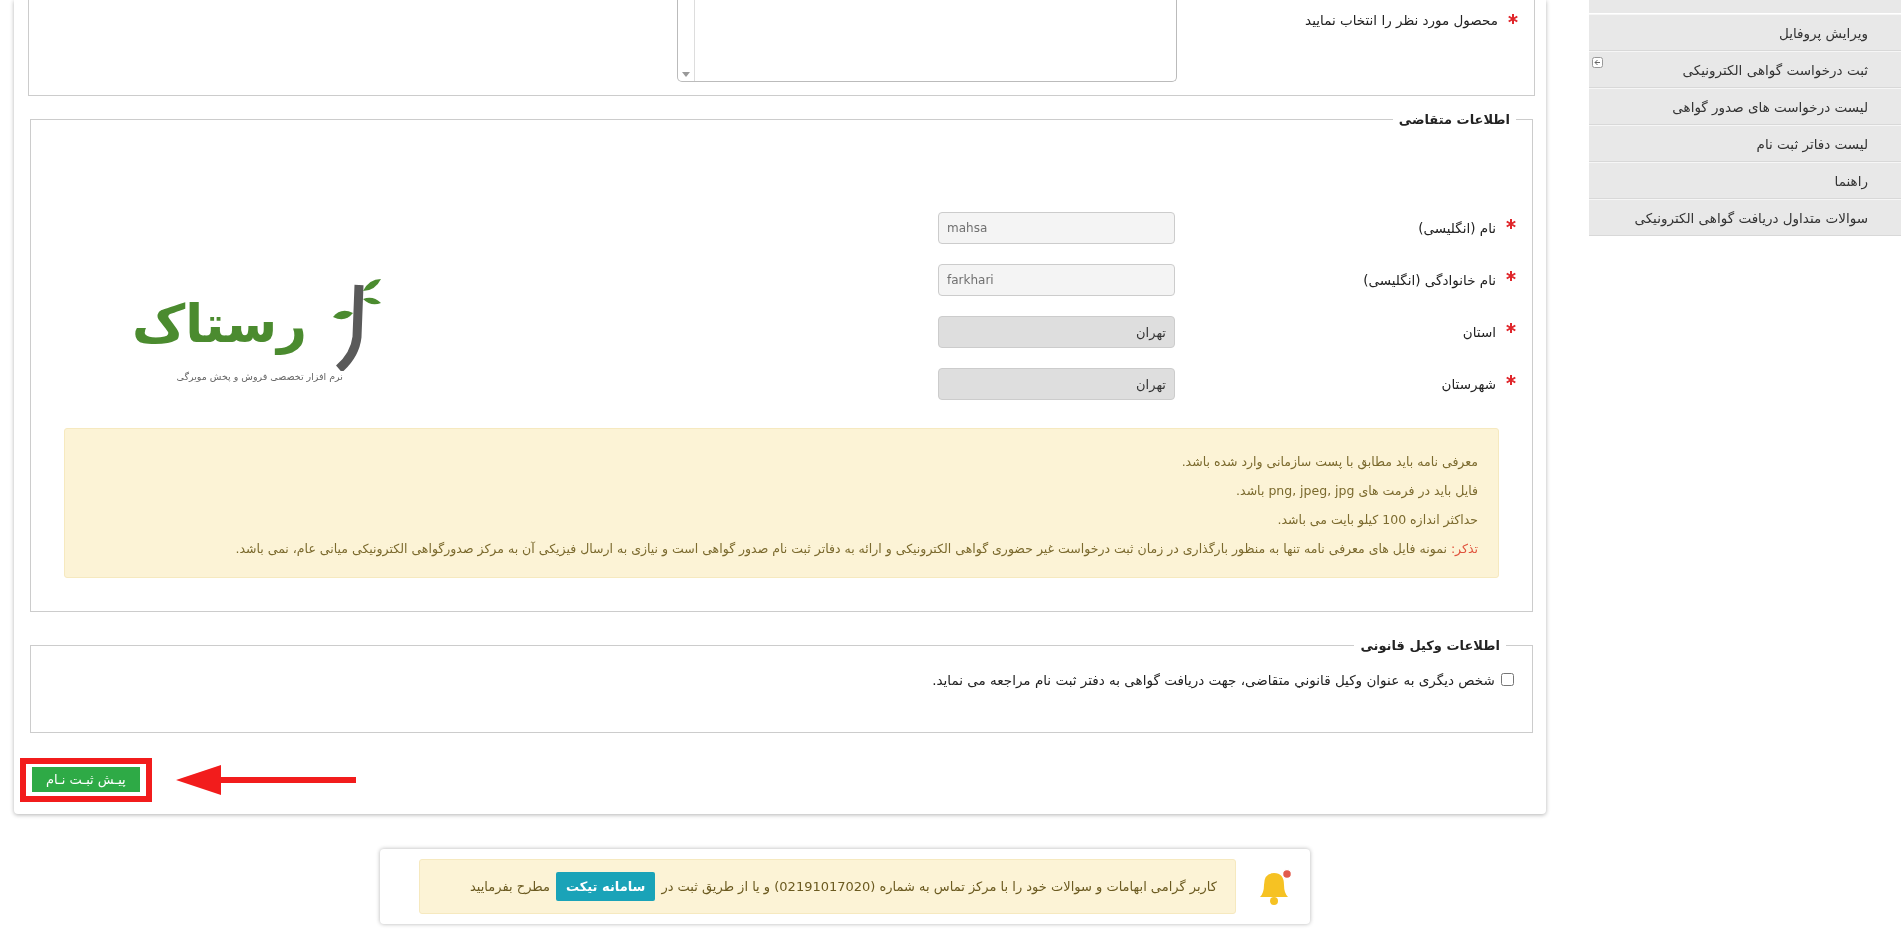  I want to click on section-title: اطلاعات وکیل قانونی, so click(1430, 645).